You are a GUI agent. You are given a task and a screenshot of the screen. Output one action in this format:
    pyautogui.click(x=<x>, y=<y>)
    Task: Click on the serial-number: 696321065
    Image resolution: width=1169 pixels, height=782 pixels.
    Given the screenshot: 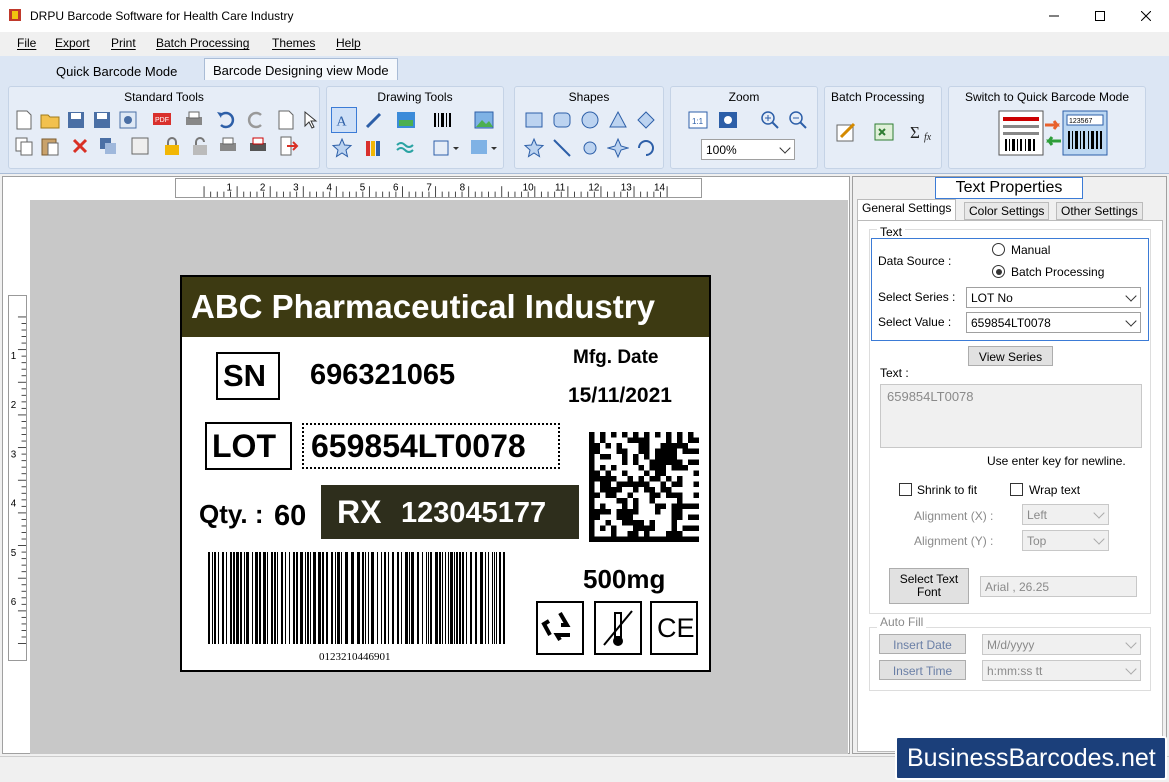 What is the action you would take?
    pyautogui.click(x=382, y=375)
    